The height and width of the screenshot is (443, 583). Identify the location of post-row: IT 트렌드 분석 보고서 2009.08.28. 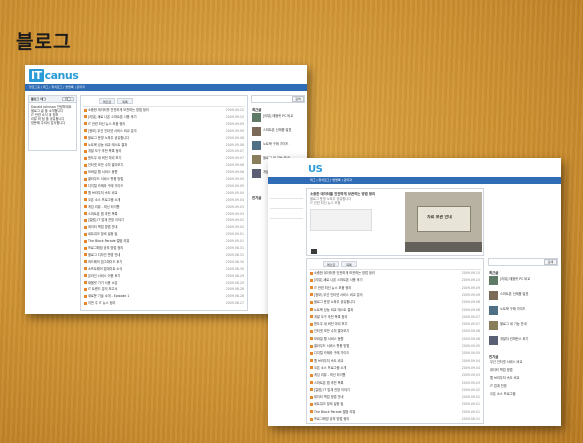
(164, 289).